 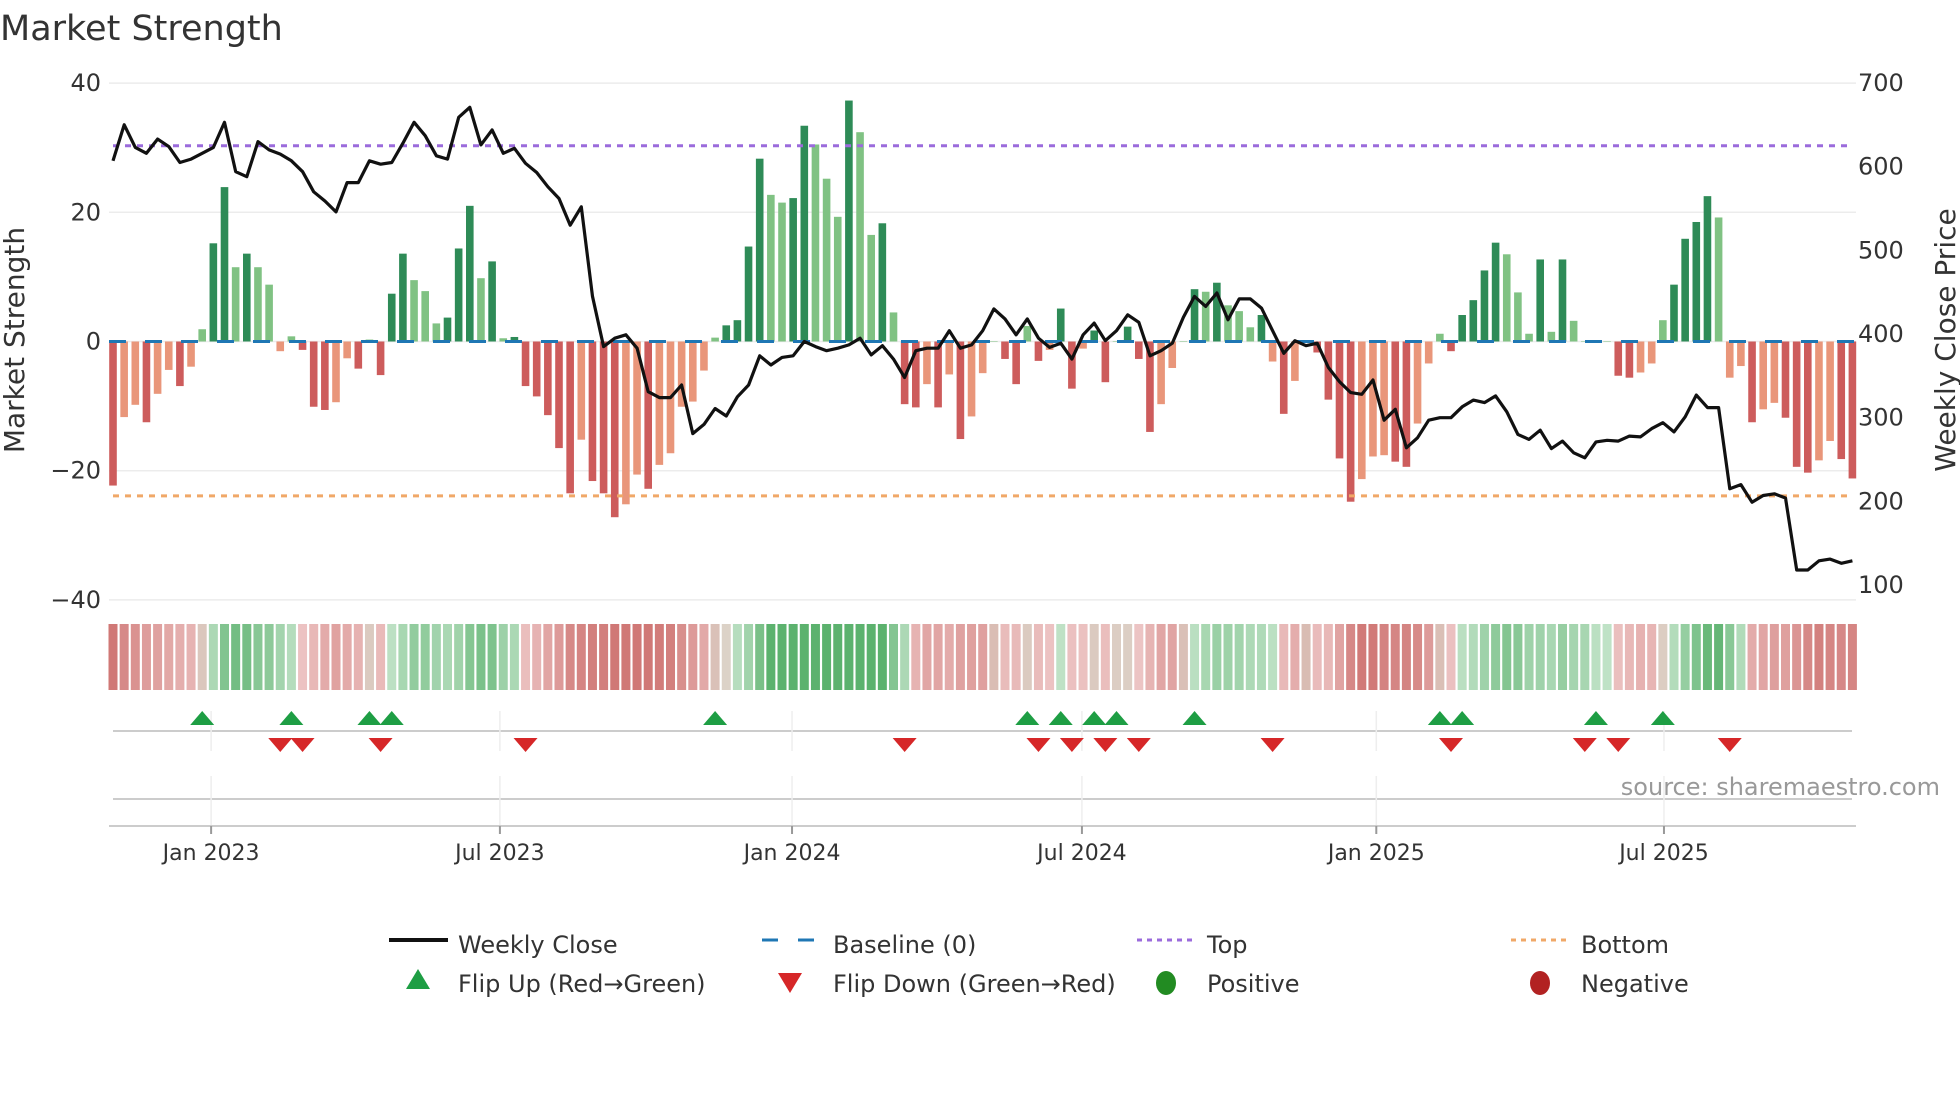 What do you see at coordinates (141, 29) in the screenshot?
I see `chart-title: Market Strength` at bounding box center [141, 29].